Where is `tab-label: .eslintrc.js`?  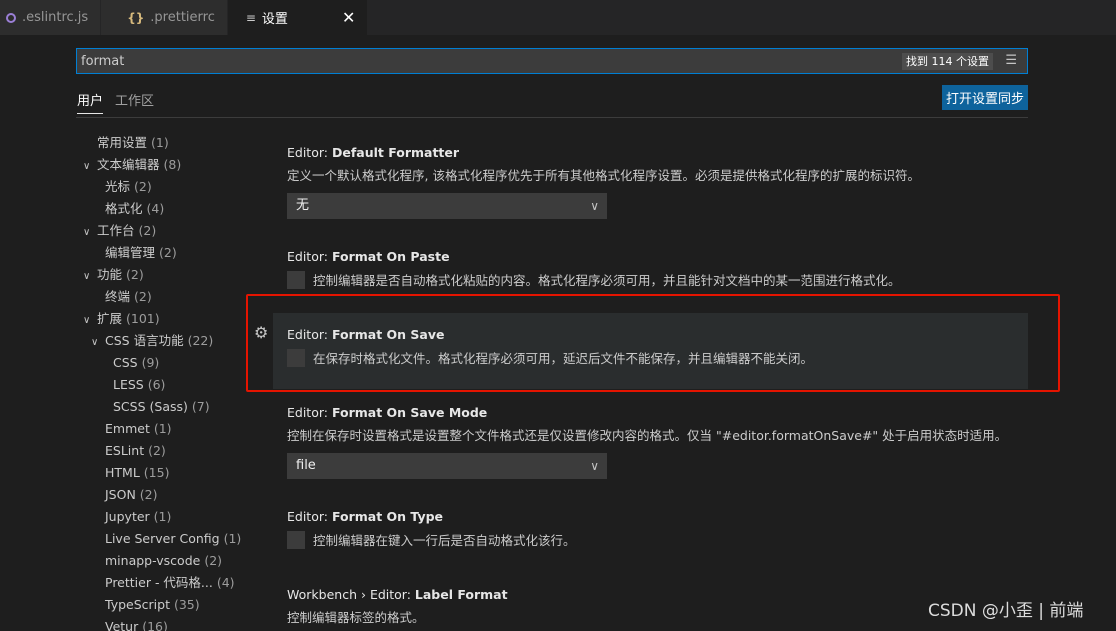 tab-label: .eslintrc.js is located at coordinates (55, 17).